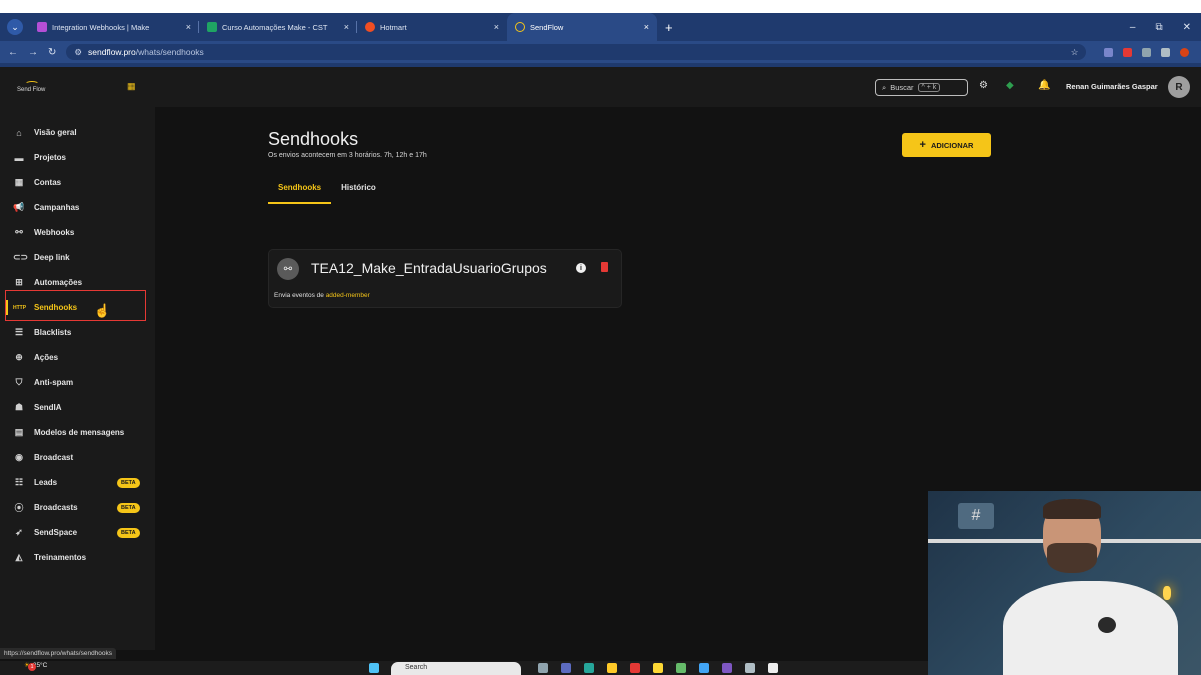 The image size is (1201, 675). Describe the element at coordinates (77, 282) in the screenshot. I see `sidebar-item-automações: ⊞ Automações` at that location.